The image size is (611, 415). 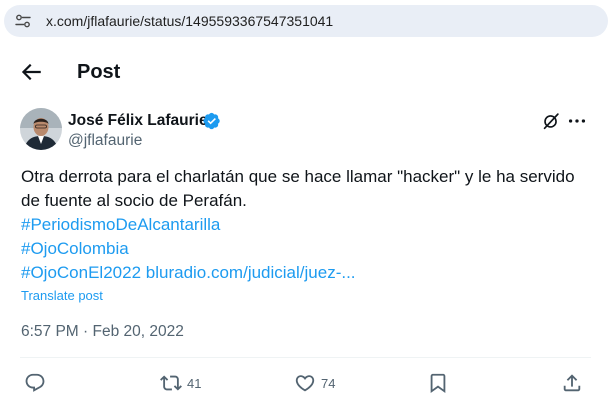 What do you see at coordinates (31, 72) in the screenshot?
I see `back-arrow-icon` at bounding box center [31, 72].